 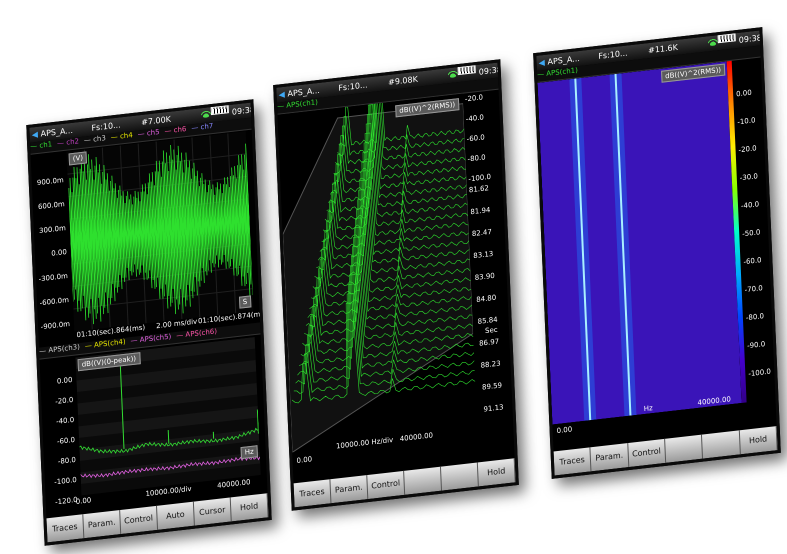 I want to click on bottom-toolbar: Traces Param. Control Hold, so click(x=404, y=483).